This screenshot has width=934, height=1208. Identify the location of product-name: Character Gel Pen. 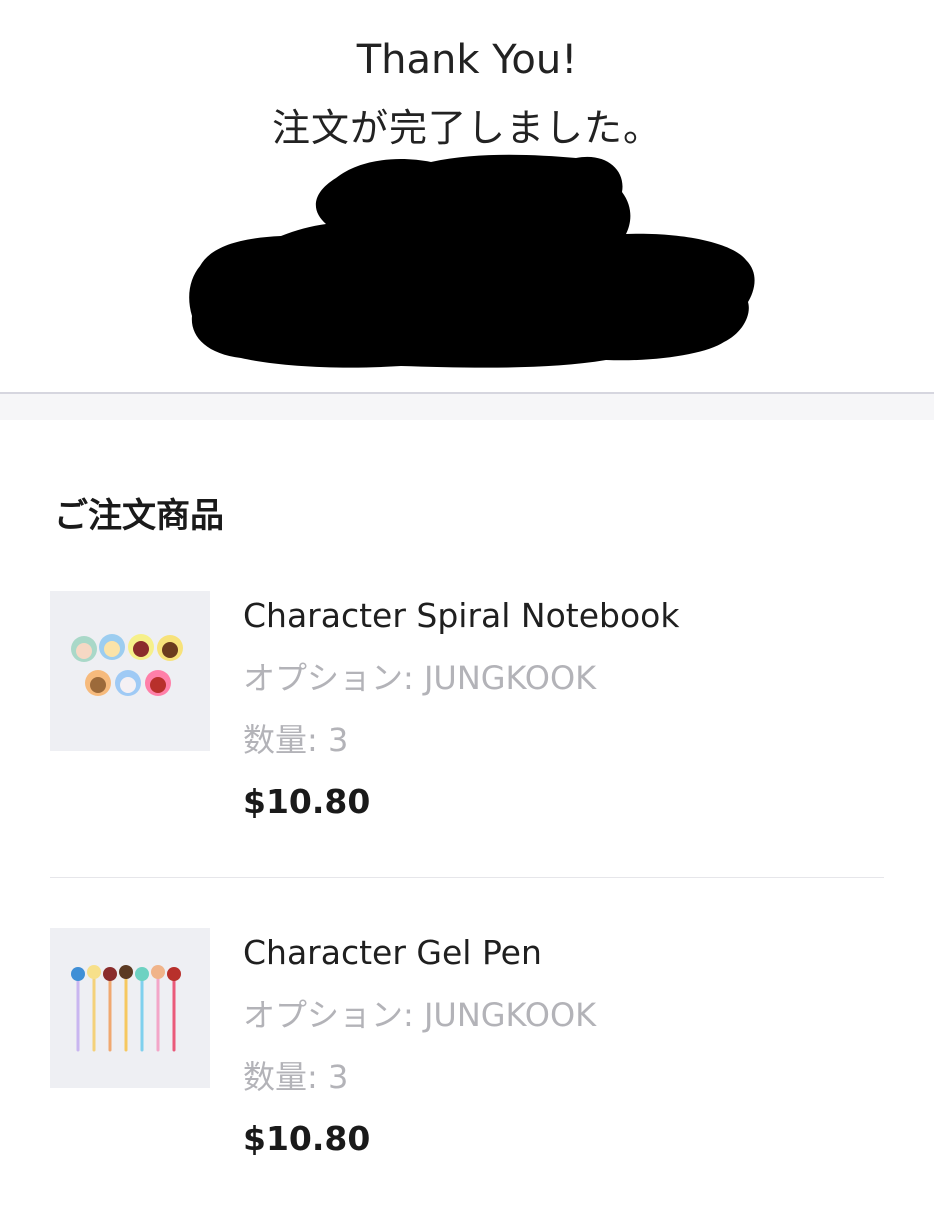
(392, 953).